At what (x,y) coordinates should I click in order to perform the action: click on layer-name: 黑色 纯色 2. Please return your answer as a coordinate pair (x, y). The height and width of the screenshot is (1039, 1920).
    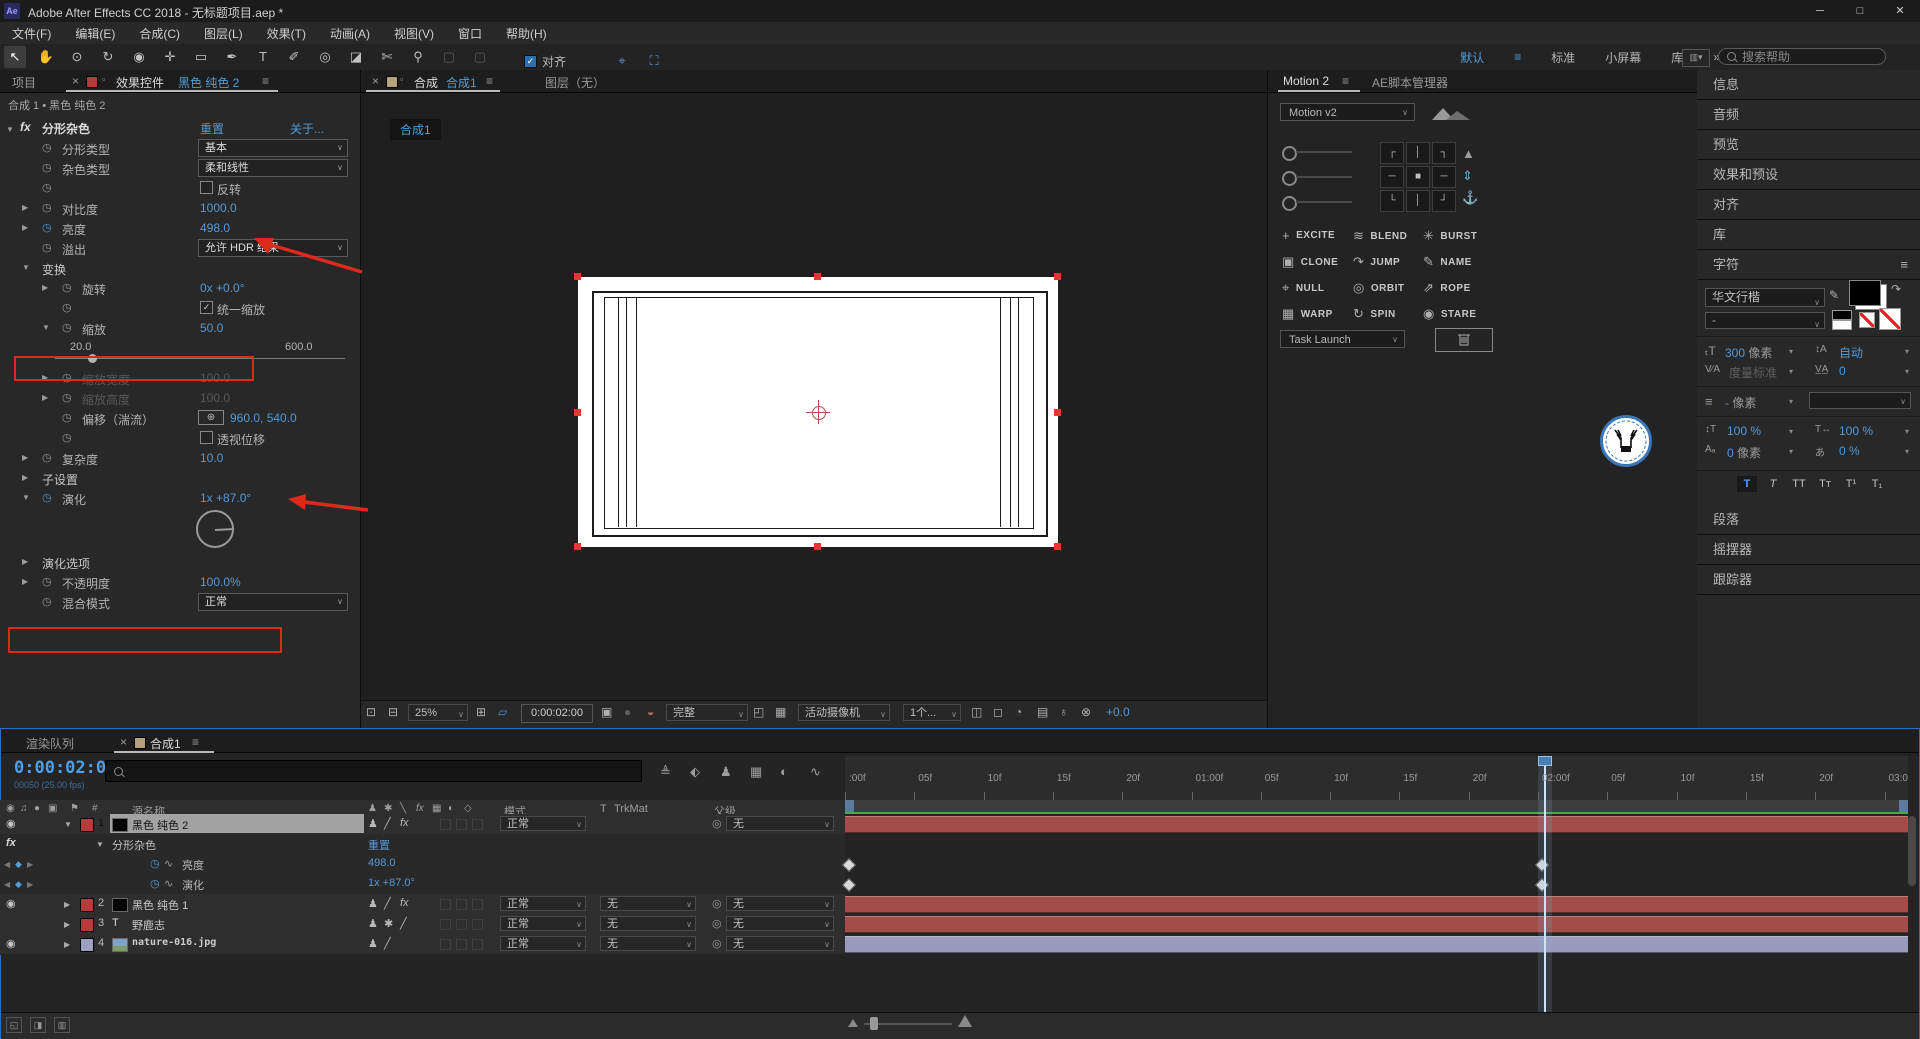
    Looking at the image, I should click on (160, 825).